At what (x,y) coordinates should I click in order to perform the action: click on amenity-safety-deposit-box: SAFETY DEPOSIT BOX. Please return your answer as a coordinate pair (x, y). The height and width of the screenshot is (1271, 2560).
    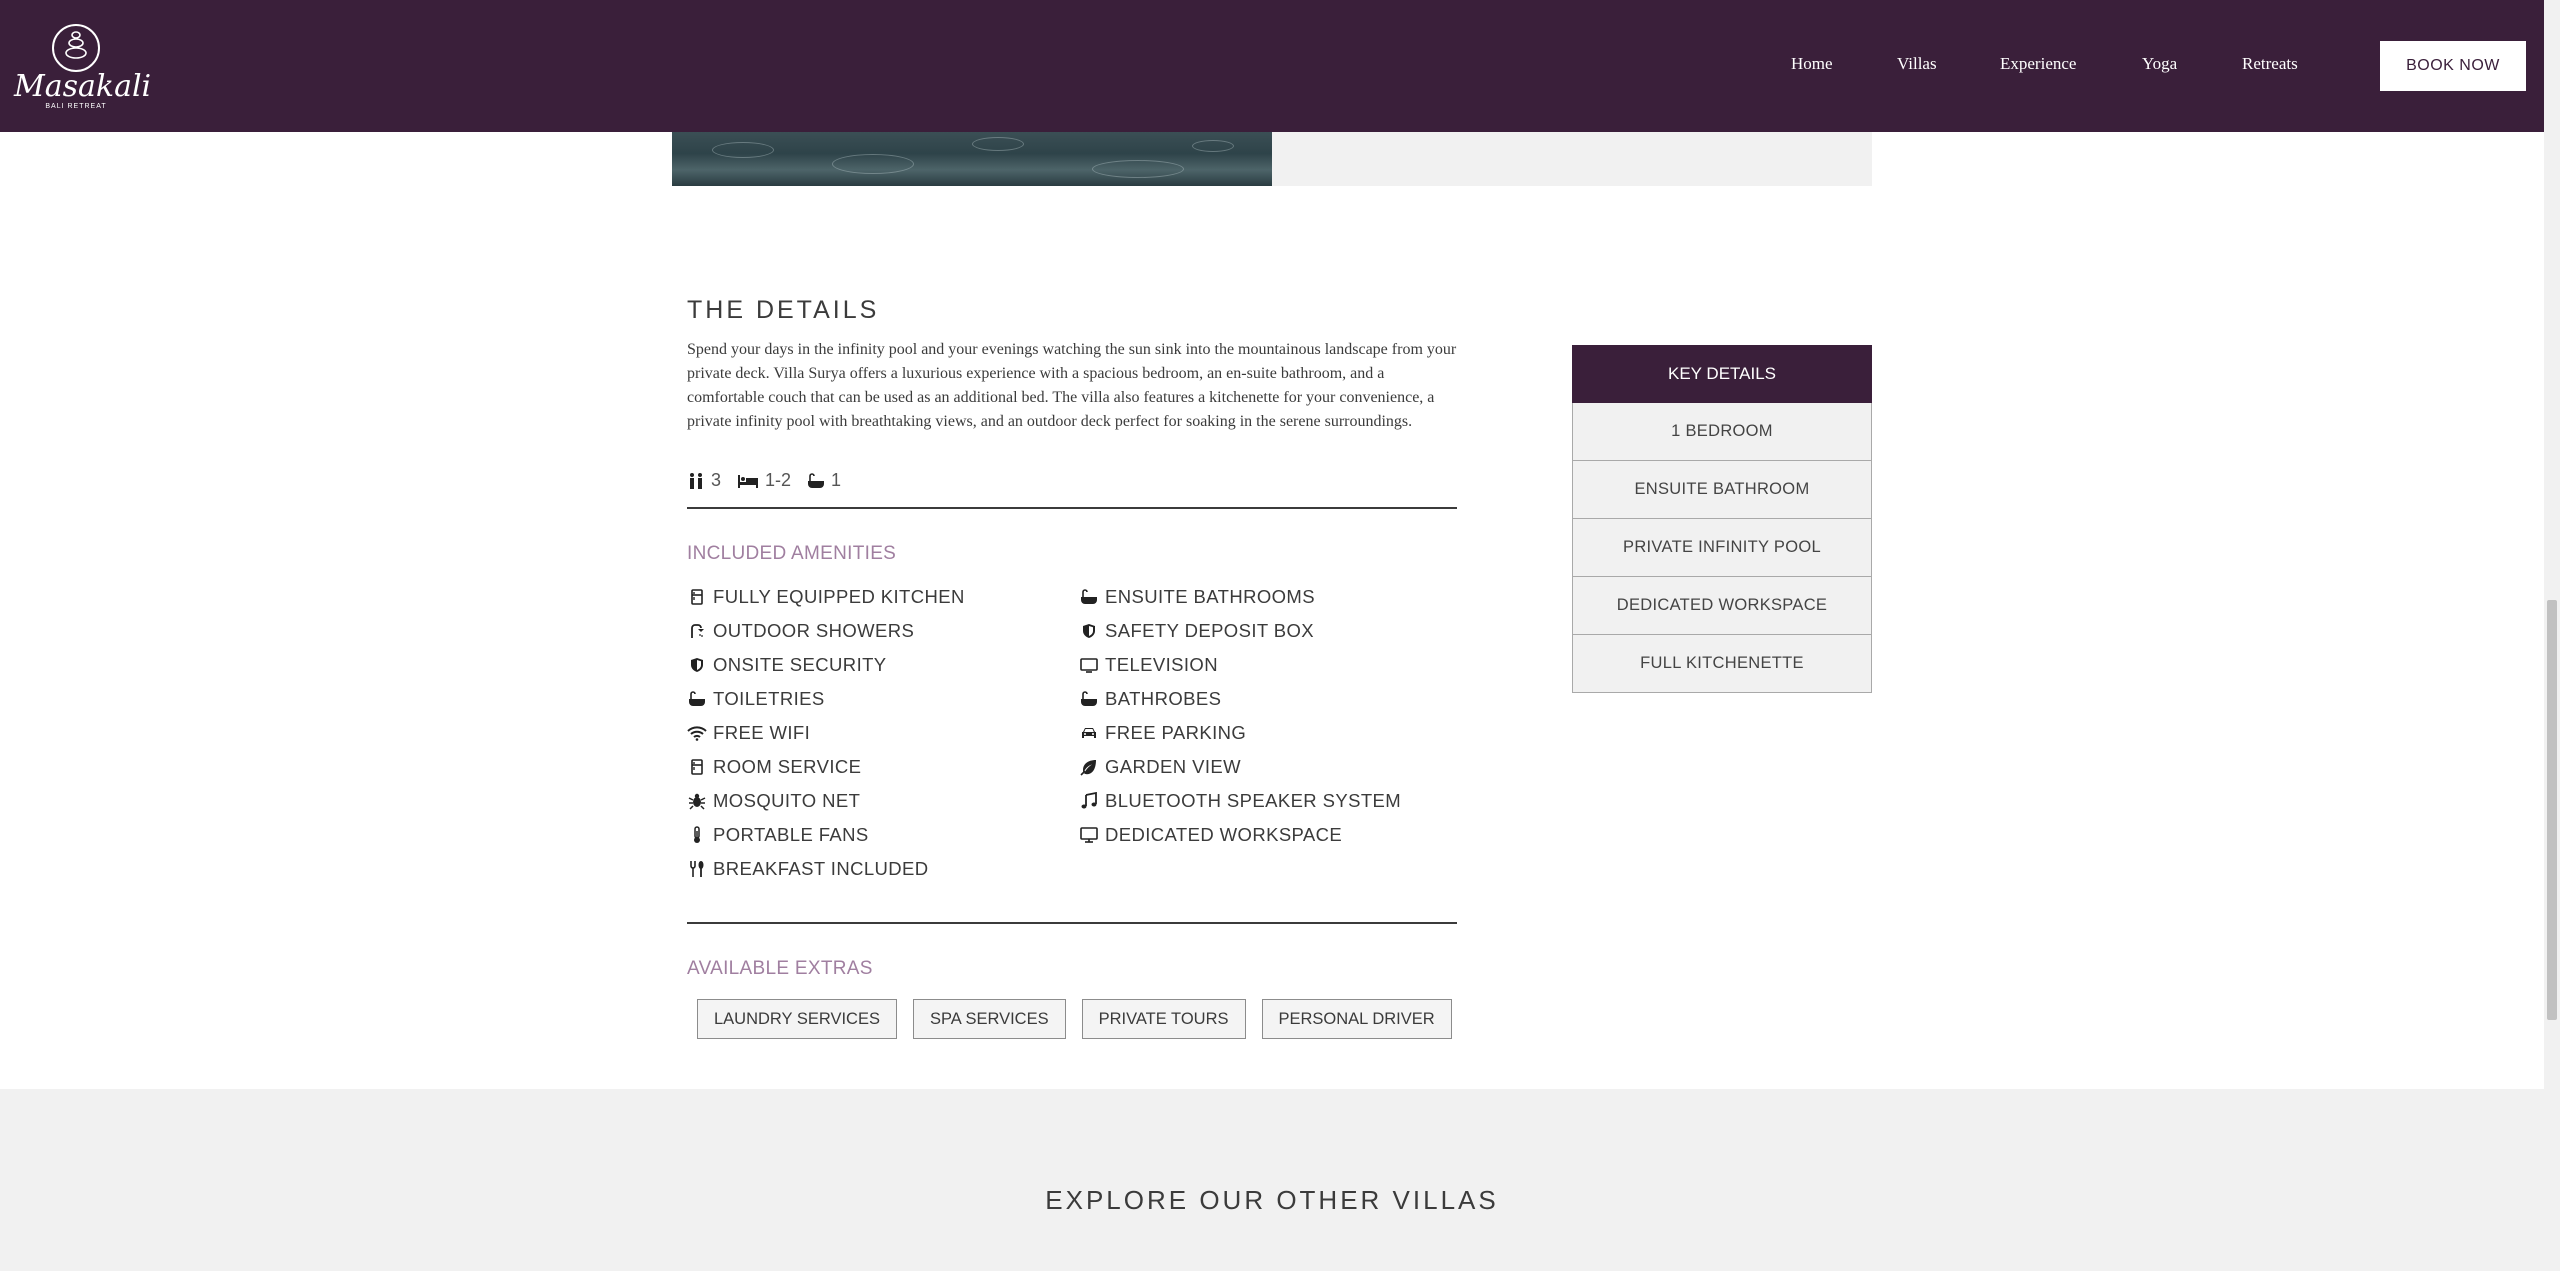
    Looking at the image, I should click on (1240, 631).